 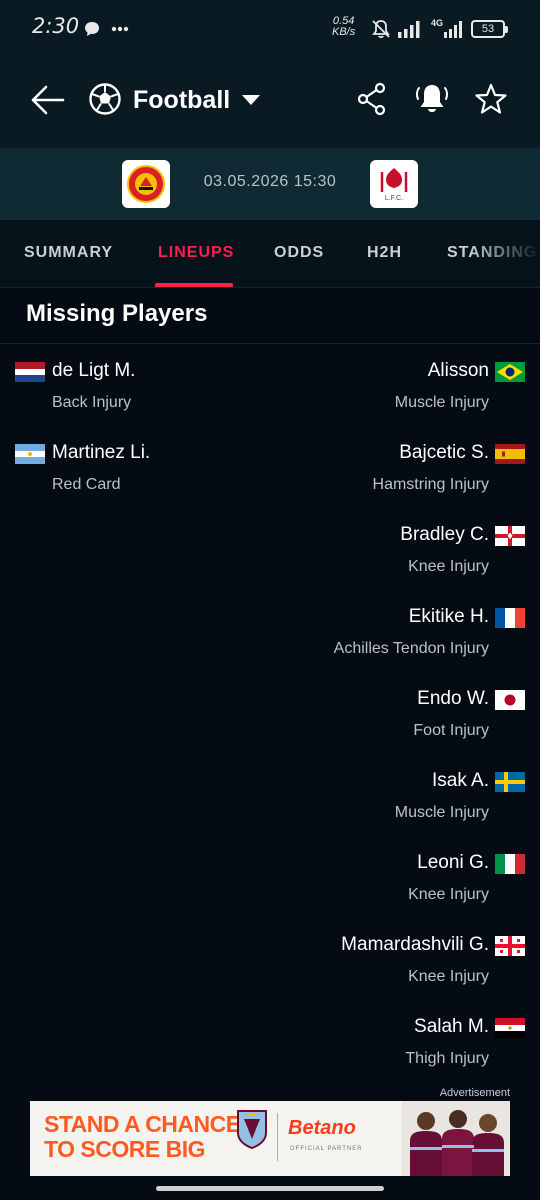 What do you see at coordinates (409, 29) in the screenshot?
I see `signal-icon` at bounding box center [409, 29].